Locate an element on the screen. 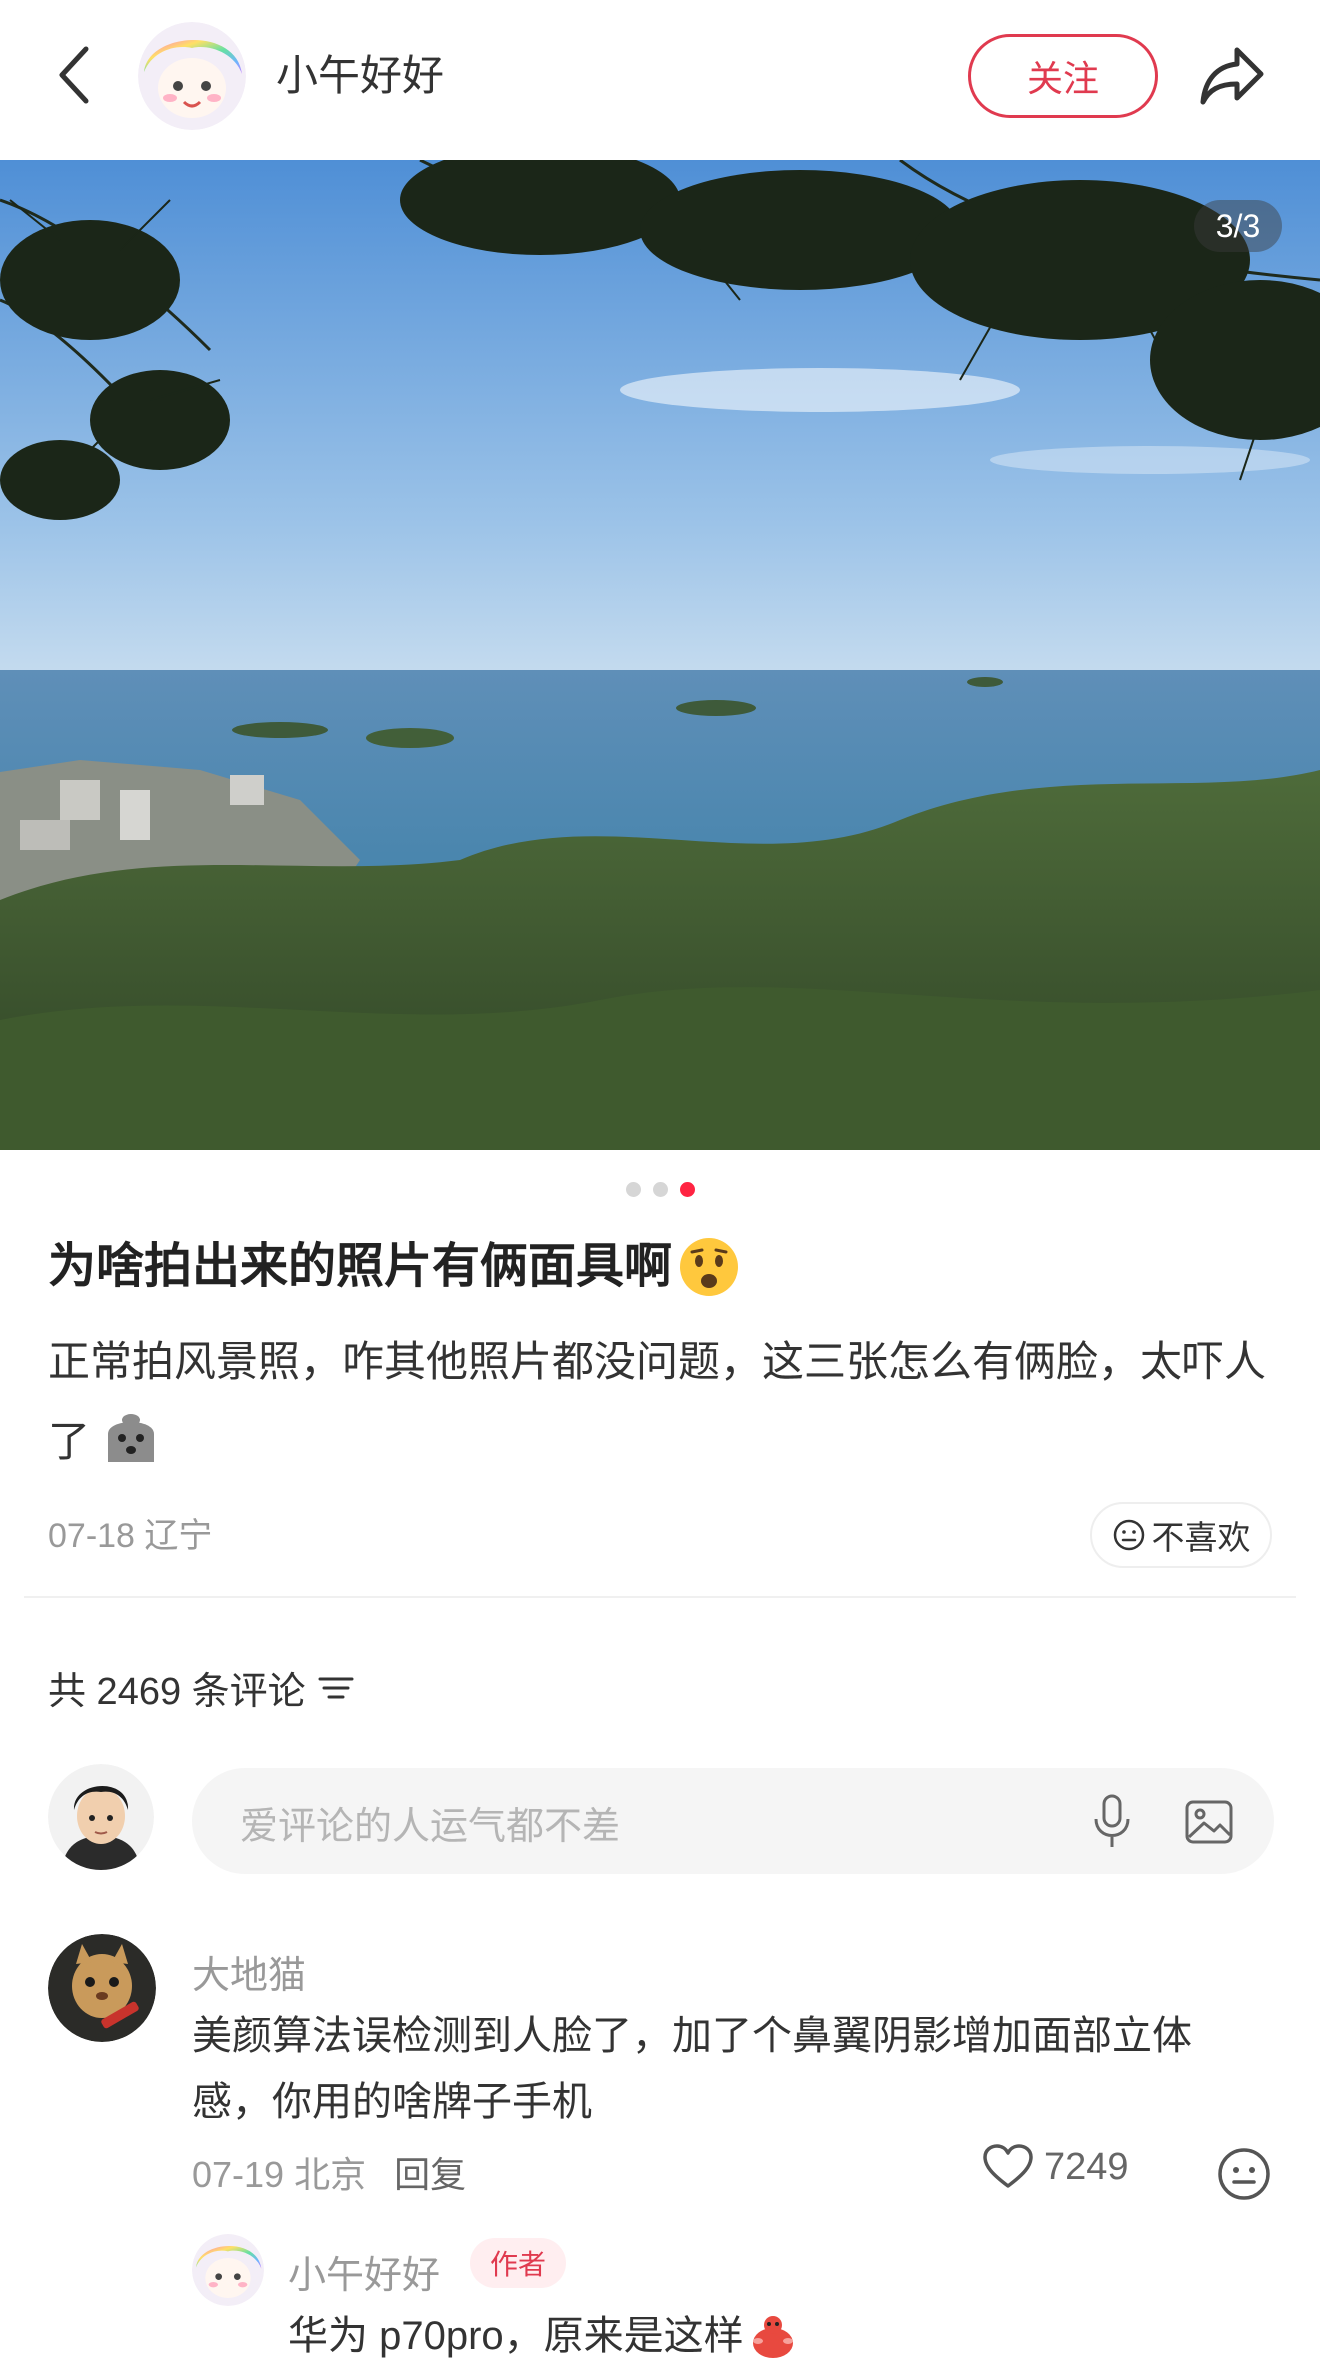 This screenshot has width=1320, height=2378. carousel-dot-active is located at coordinates (687, 1189).